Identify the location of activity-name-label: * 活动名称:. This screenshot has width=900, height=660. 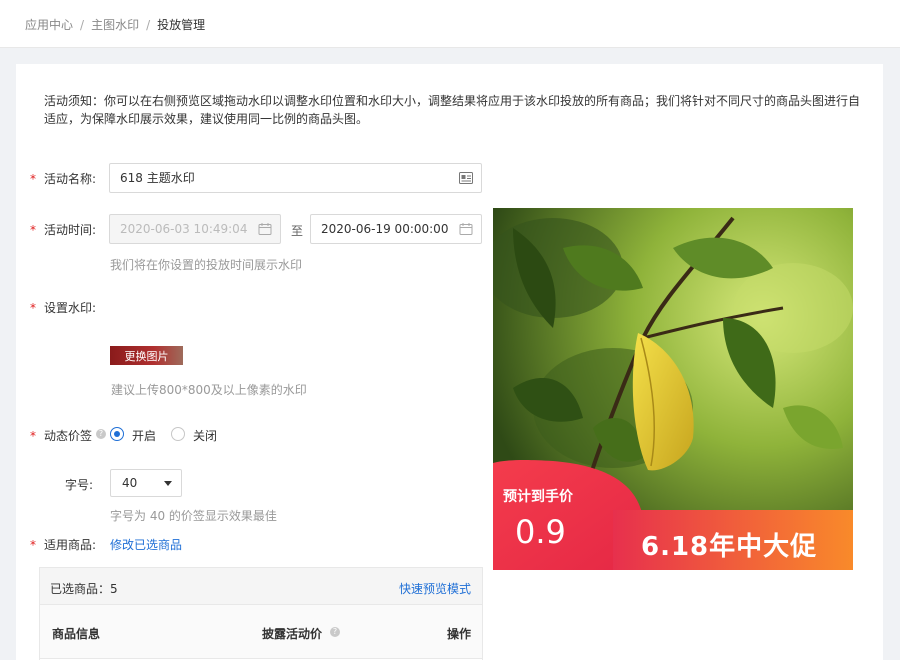
(63, 178).